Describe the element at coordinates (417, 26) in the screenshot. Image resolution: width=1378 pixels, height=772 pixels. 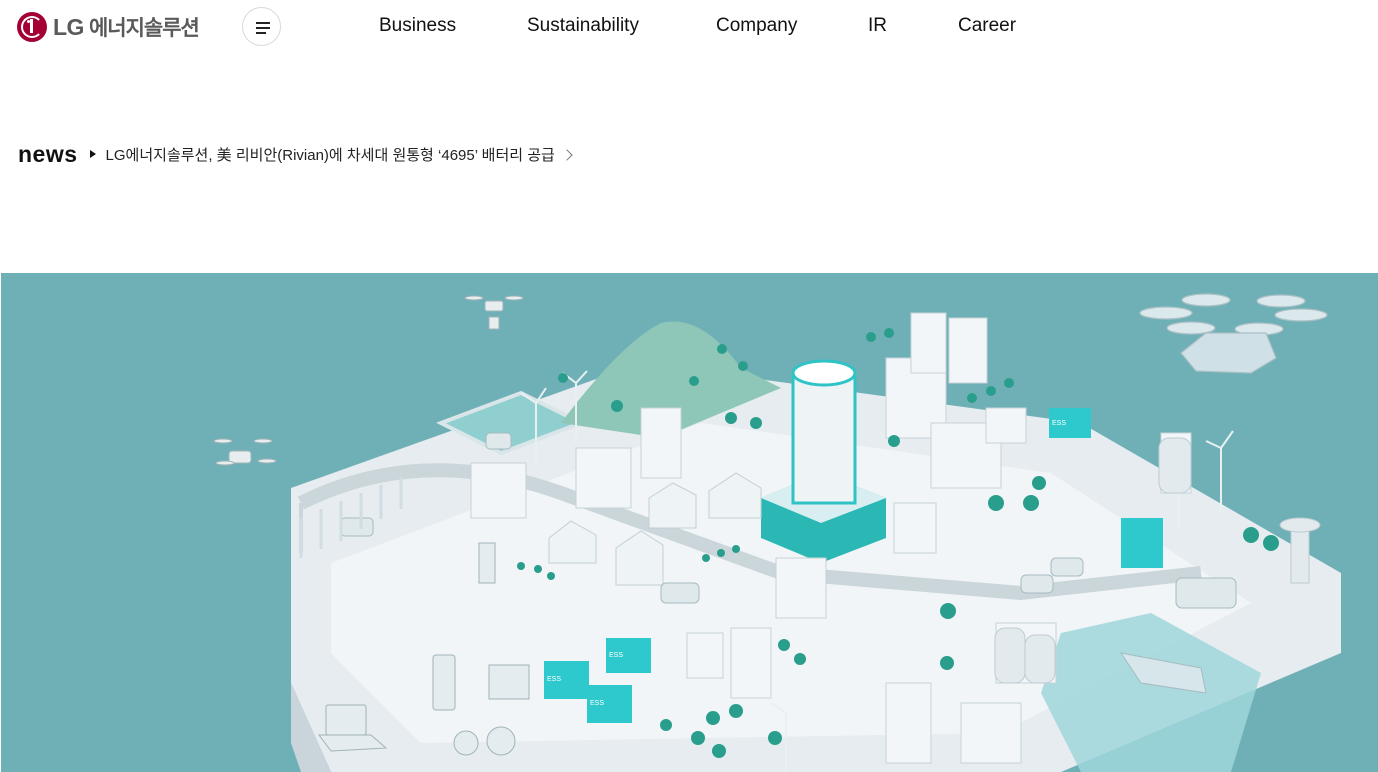
I see `nav-item-business: Business` at that location.